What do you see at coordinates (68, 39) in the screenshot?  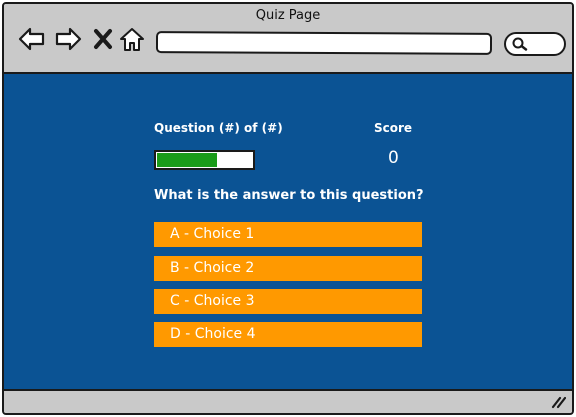 I see `forward-arrow-icon` at bounding box center [68, 39].